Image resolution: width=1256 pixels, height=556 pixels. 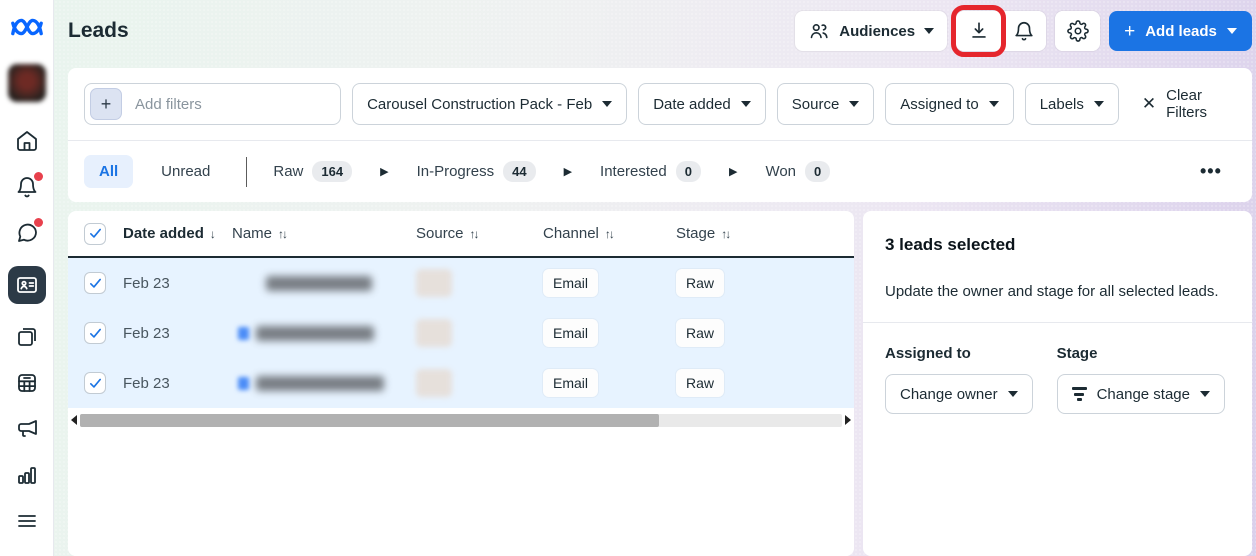 I want to click on sidebar-item-home, so click(x=27, y=141).